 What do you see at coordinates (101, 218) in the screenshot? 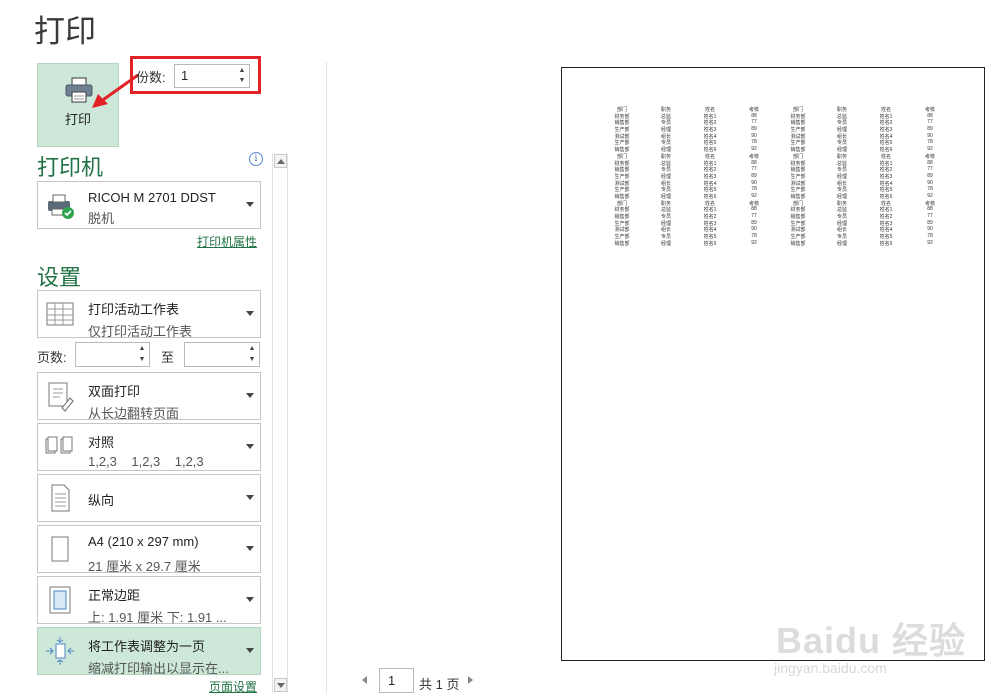
I see `printer-status: 脱机` at bounding box center [101, 218].